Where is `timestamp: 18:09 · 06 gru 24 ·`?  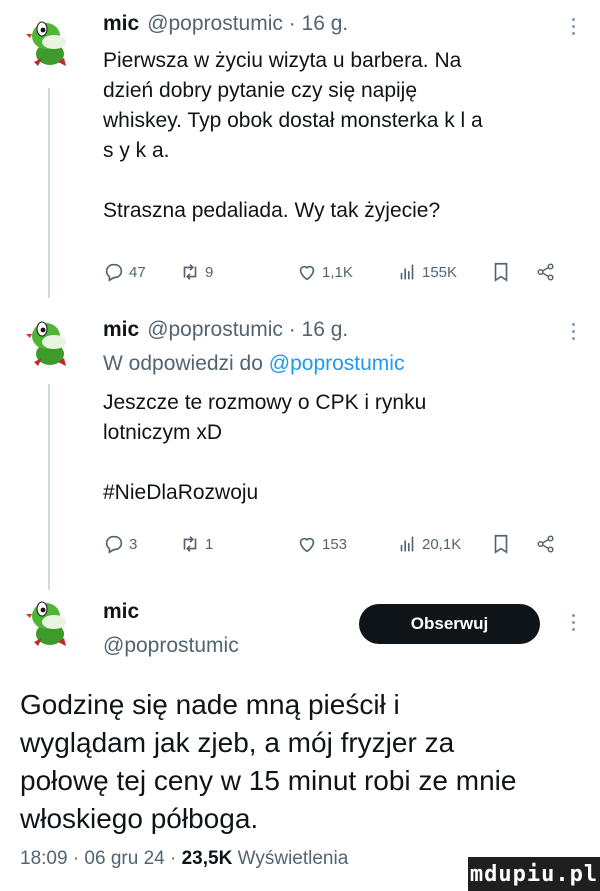
timestamp: 18:09 · 06 gru 24 · is located at coordinates (101, 858).